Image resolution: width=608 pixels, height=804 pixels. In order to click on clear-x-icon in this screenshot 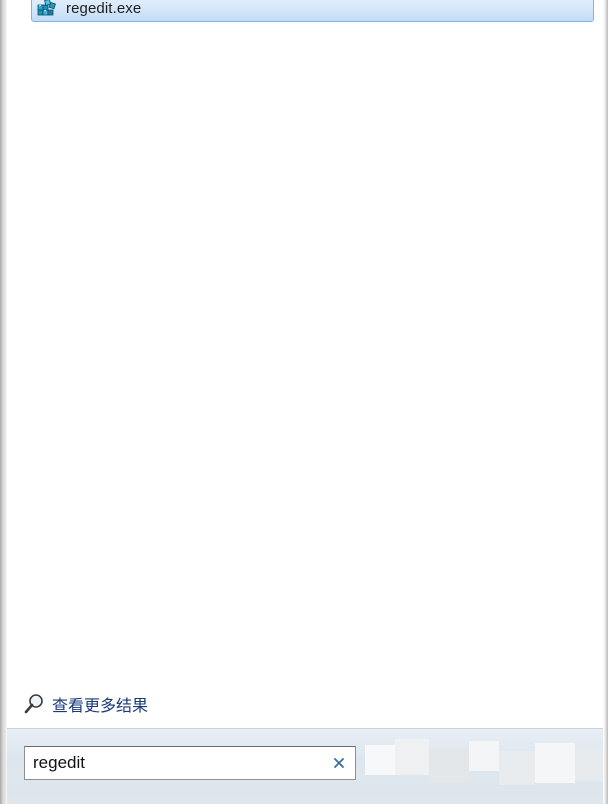, I will do `click(339, 763)`.